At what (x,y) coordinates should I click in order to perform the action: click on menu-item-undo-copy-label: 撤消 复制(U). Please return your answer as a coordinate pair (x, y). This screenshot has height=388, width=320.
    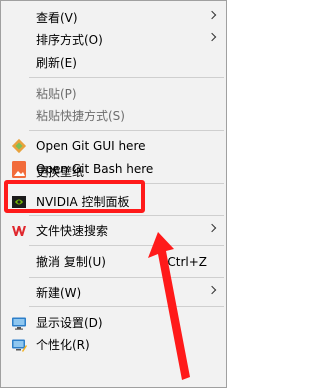
    Looking at the image, I should click on (71, 262).